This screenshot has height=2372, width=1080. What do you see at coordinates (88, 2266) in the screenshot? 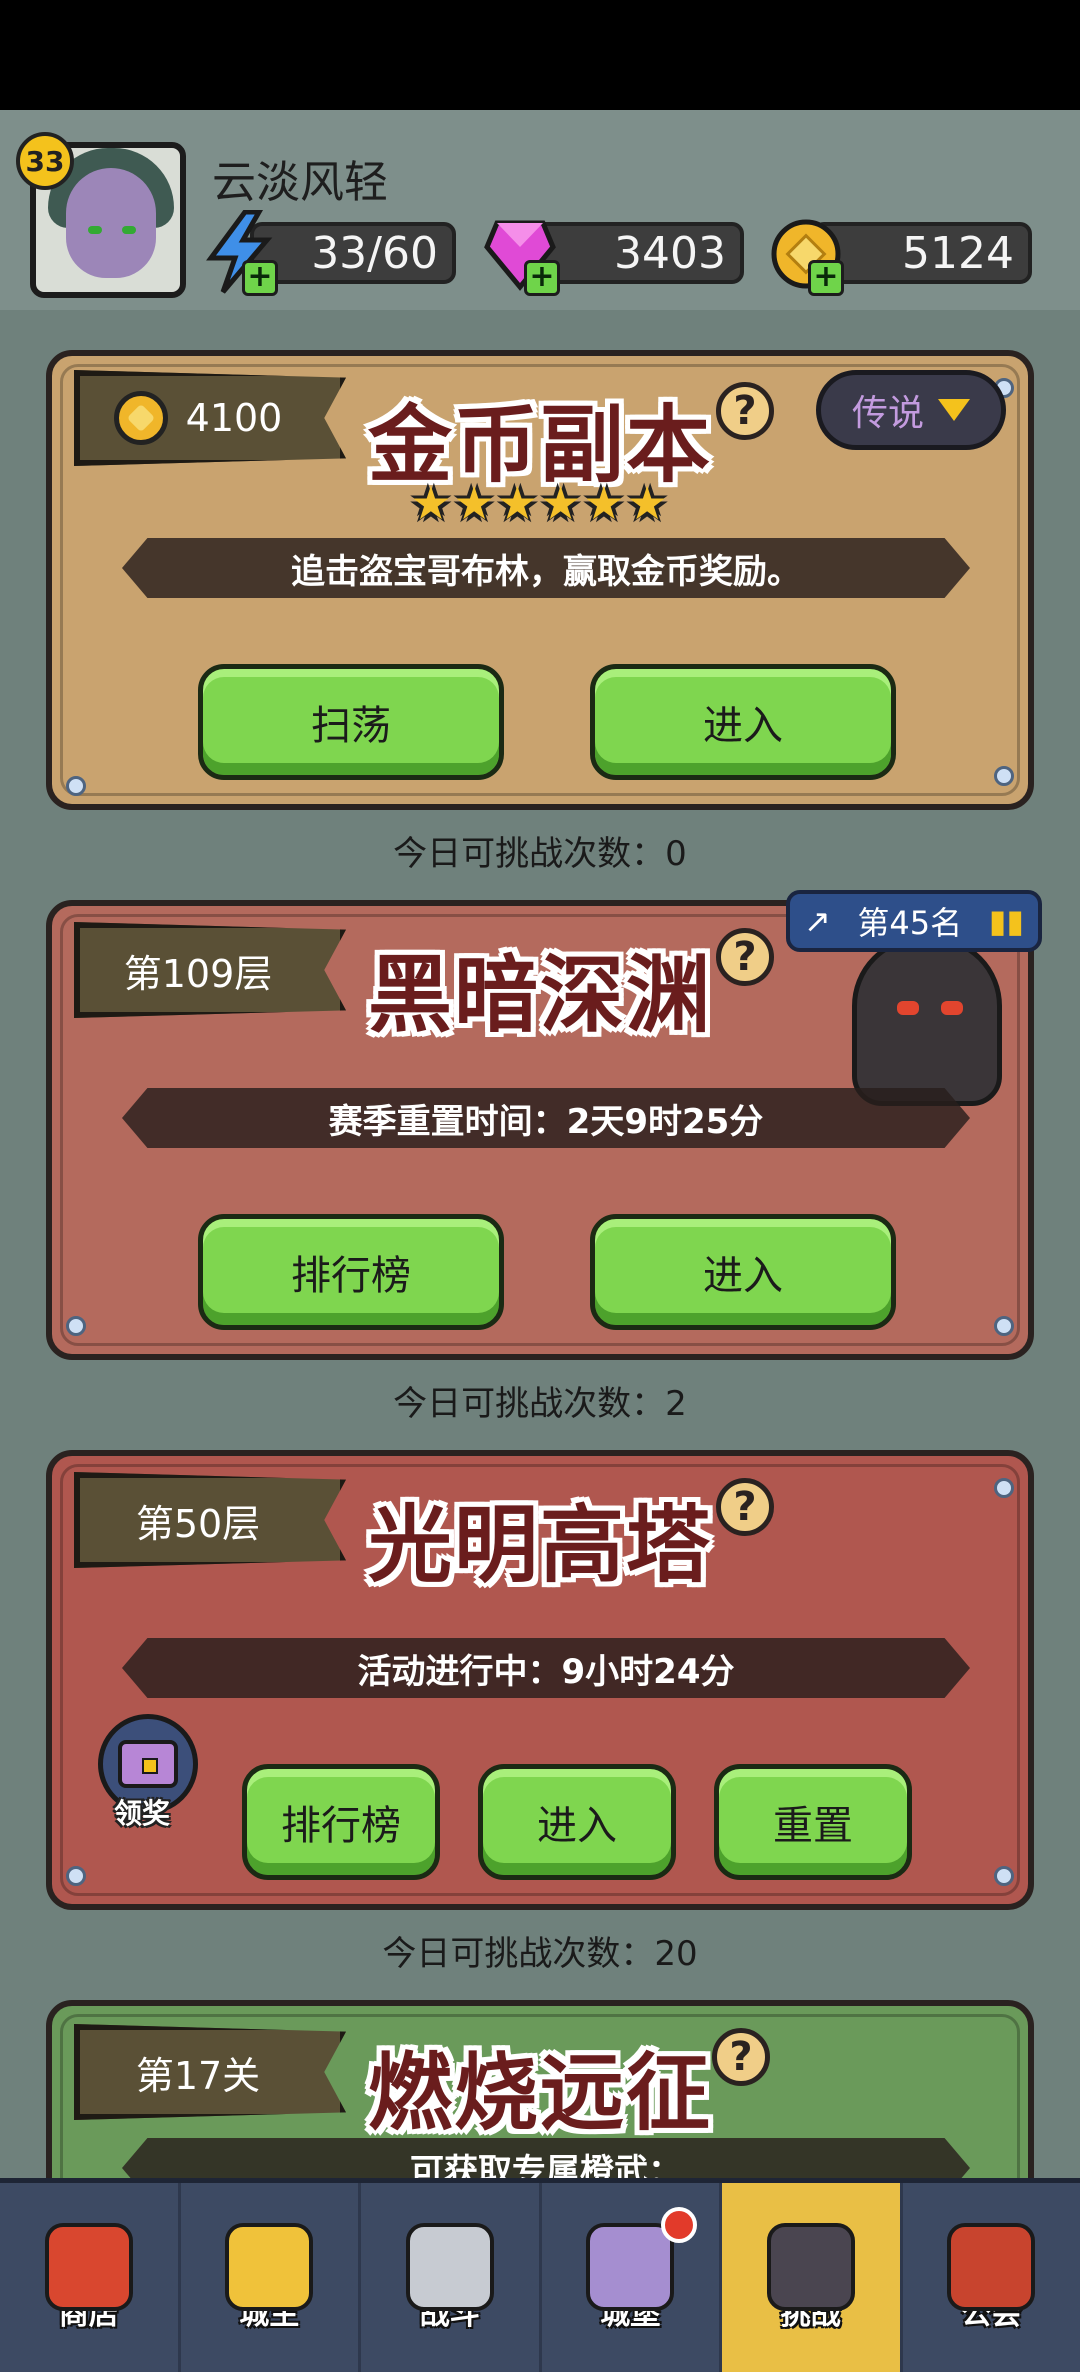
I see `shop-icon` at bounding box center [88, 2266].